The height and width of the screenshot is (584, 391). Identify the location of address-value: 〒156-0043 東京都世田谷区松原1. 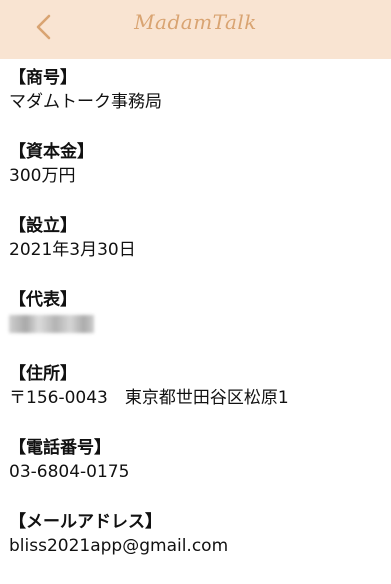
(149, 398).